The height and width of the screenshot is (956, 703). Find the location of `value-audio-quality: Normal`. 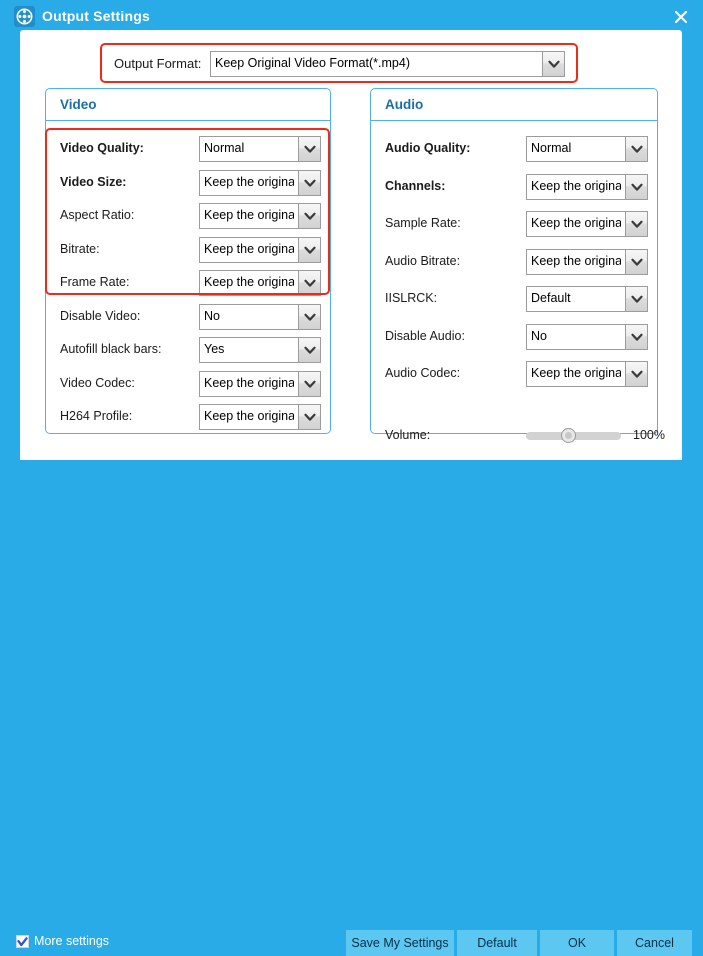

value-audio-quality: Normal is located at coordinates (551, 148).